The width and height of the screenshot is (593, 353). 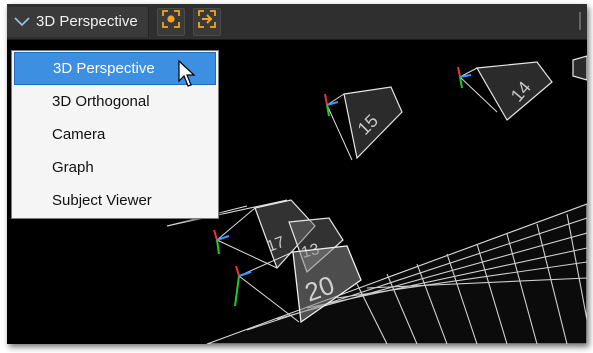 I want to click on menu-item-graph: Graph, so click(x=115, y=167).